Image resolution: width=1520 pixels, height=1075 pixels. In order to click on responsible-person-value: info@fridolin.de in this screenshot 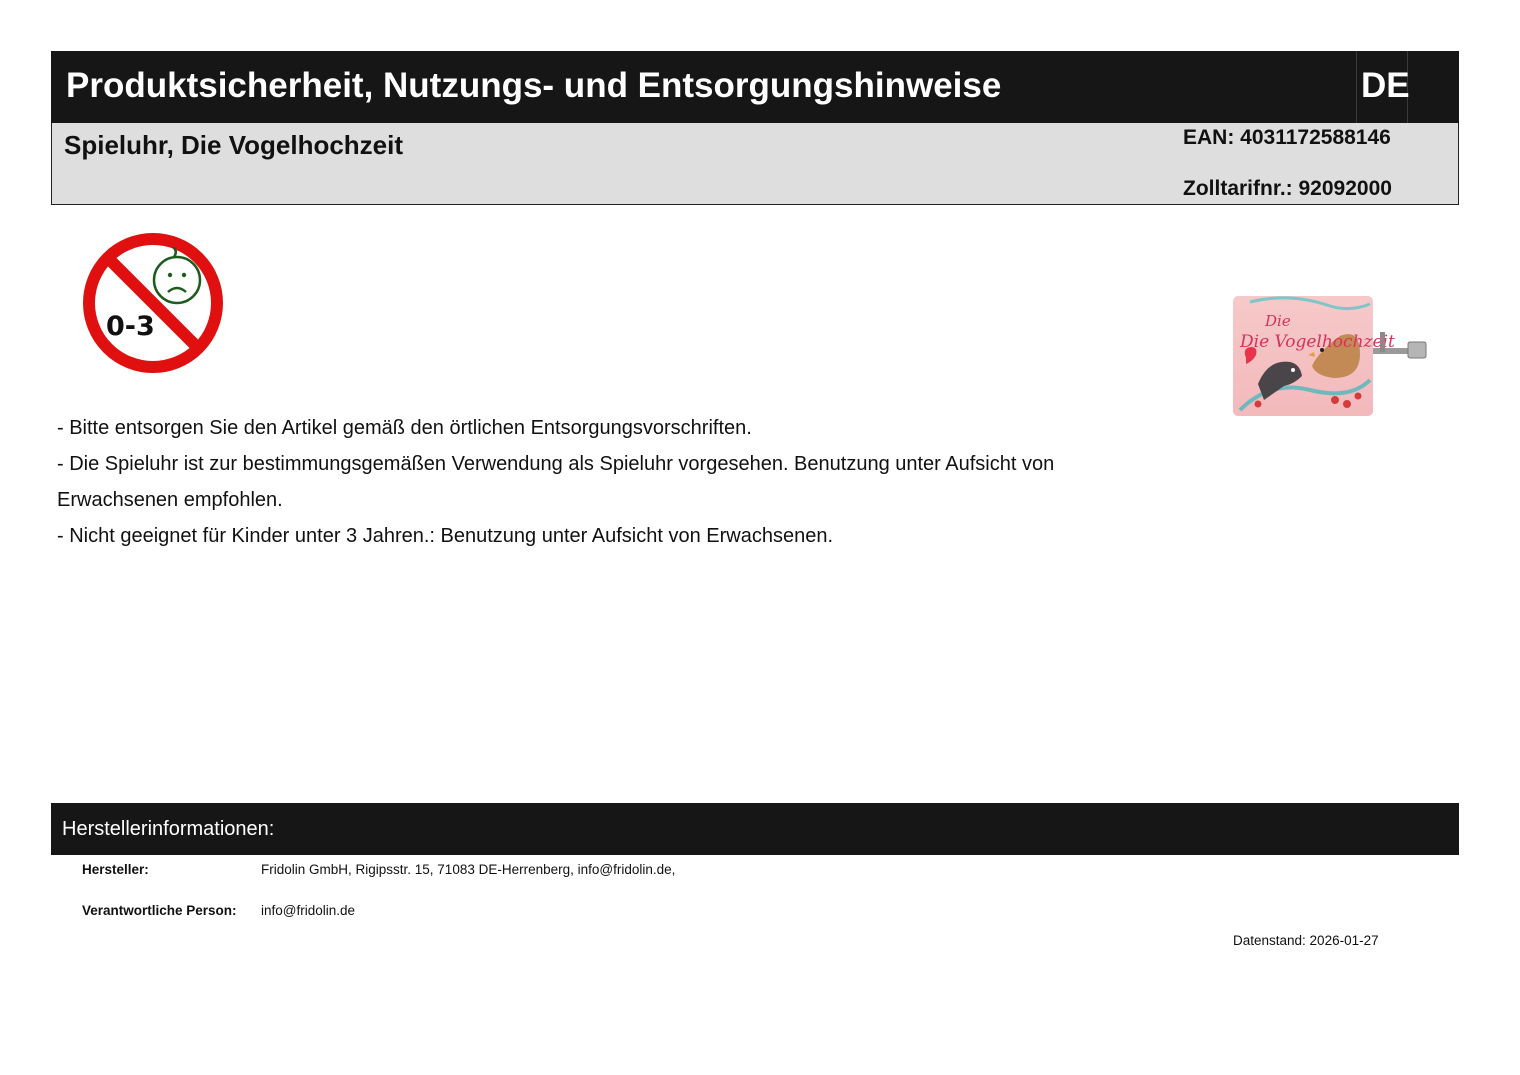, I will do `click(308, 910)`.